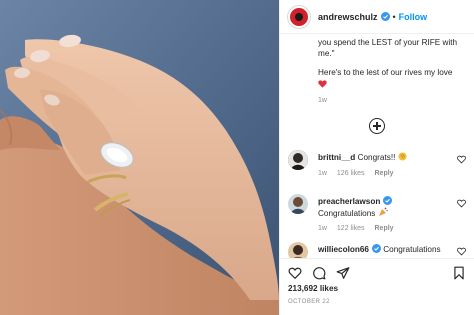  Describe the element at coordinates (343, 273) in the screenshot. I see `share-paper-plane-icon` at that location.